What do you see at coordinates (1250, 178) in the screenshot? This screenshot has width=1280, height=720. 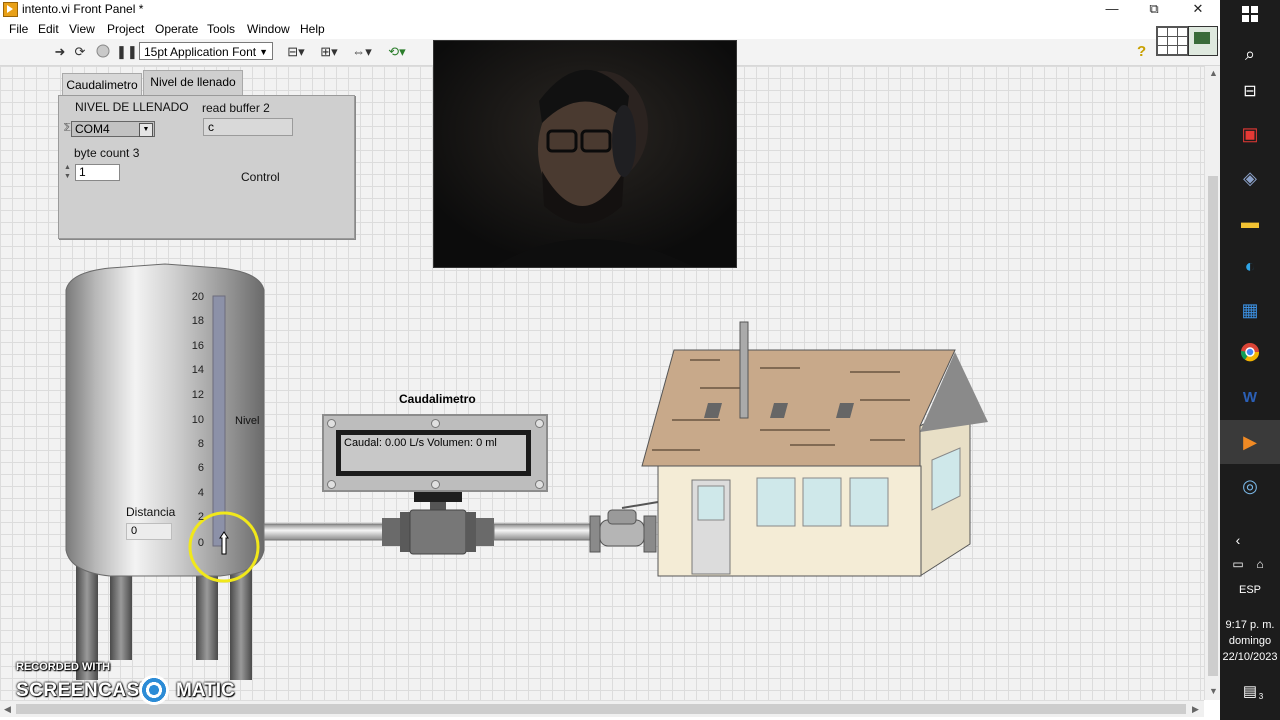 I see `satellite-app-icon: ◈` at bounding box center [1250, 178].